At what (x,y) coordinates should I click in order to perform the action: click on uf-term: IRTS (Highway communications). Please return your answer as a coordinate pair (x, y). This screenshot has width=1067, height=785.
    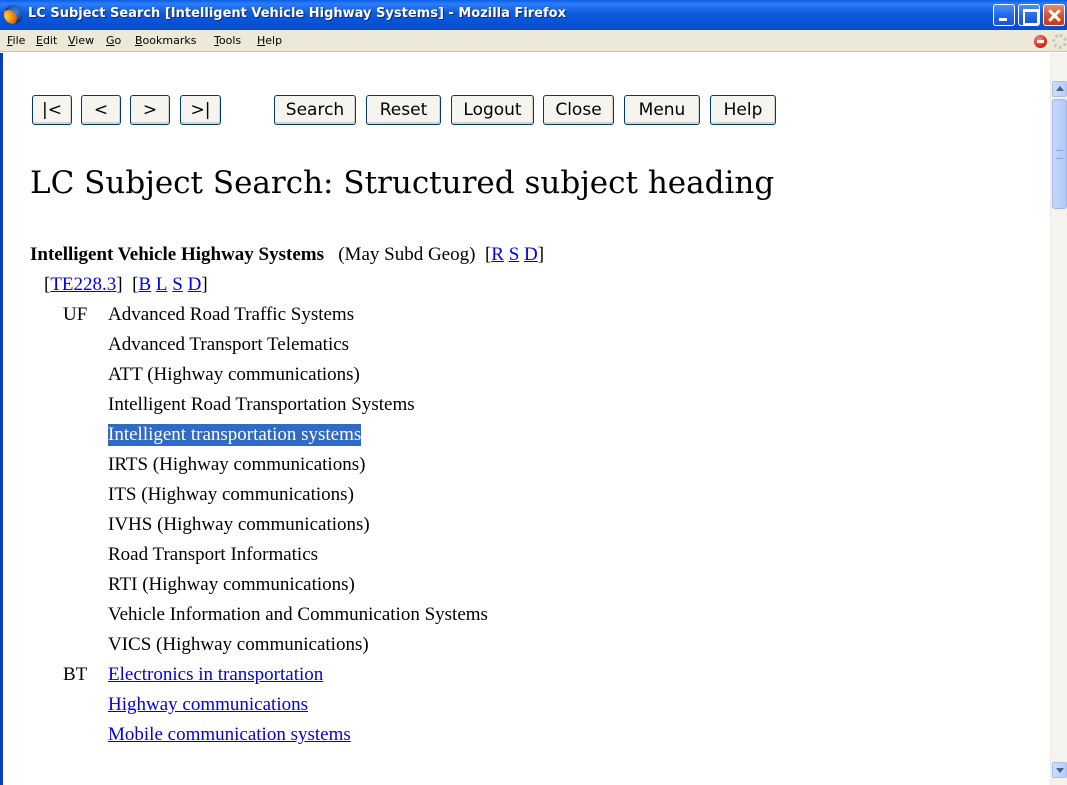
    Looking at the image, I should click on (237, 464).